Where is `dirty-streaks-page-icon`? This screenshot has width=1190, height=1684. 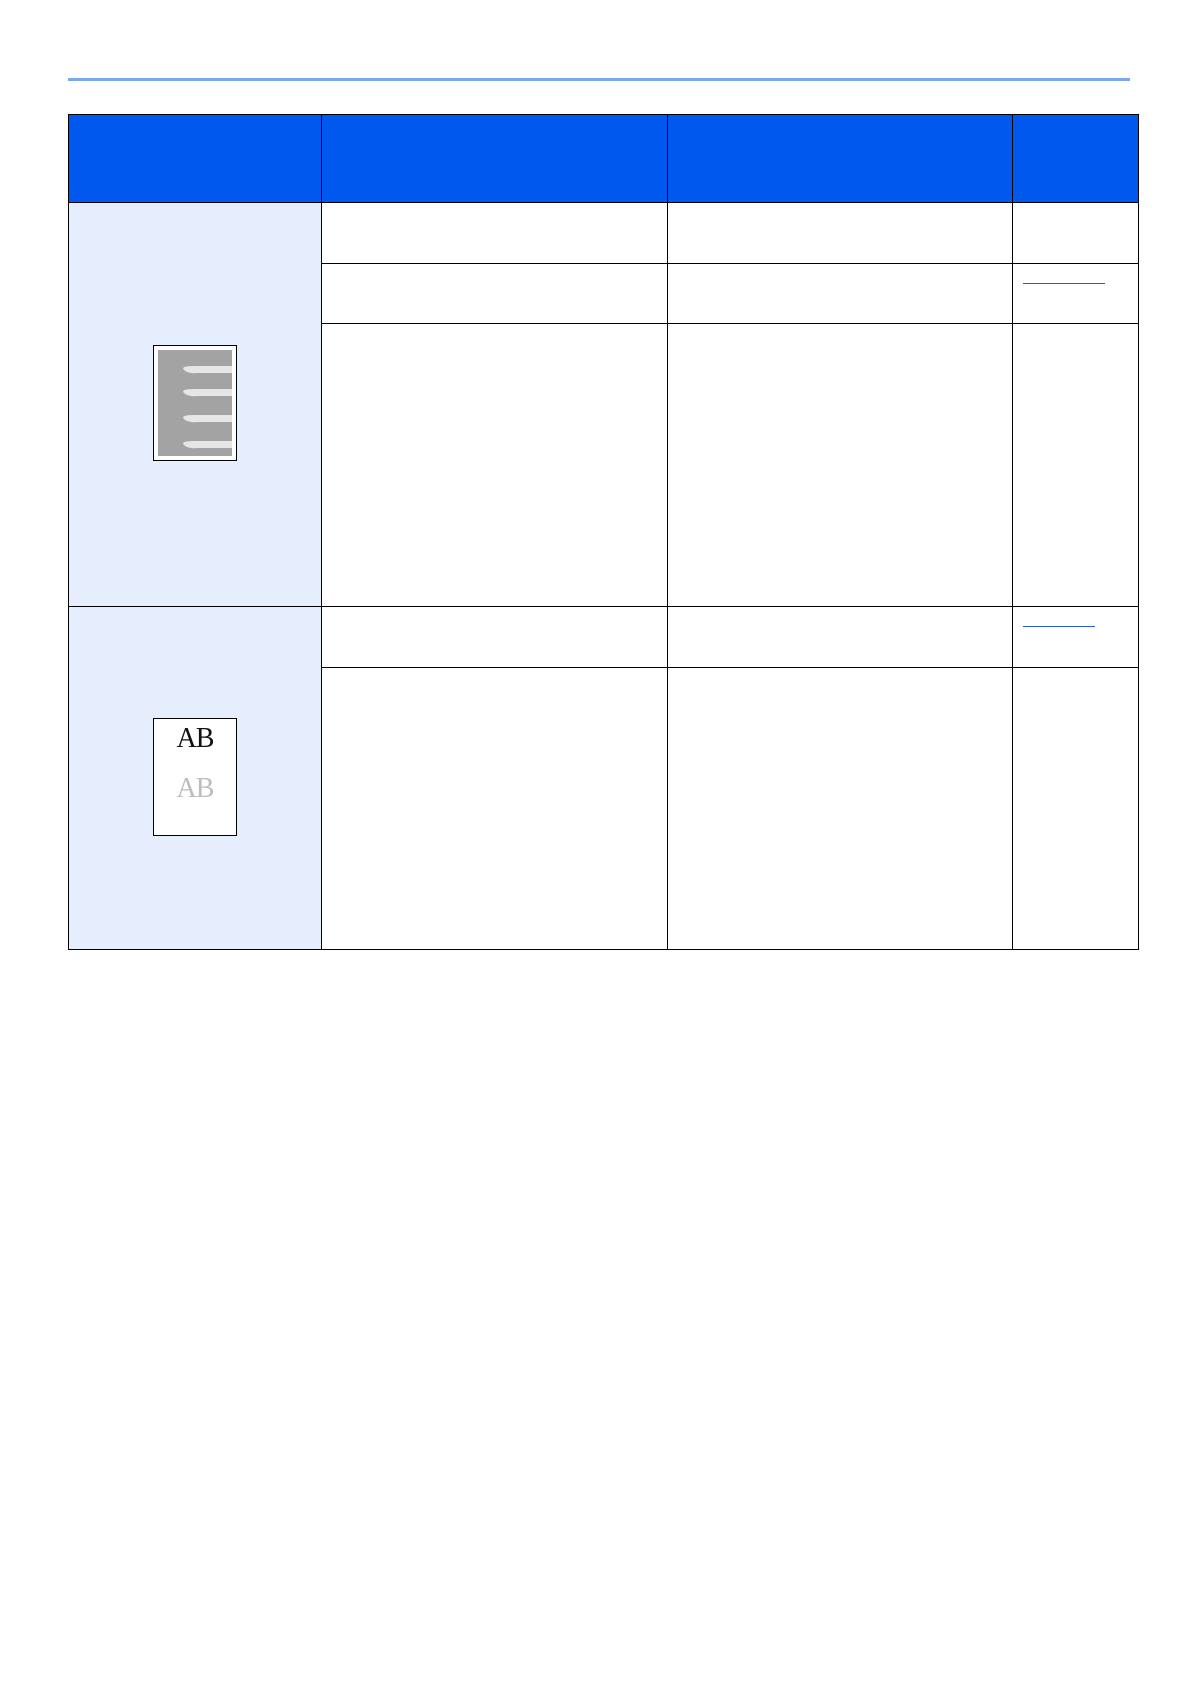 dirty-streaks-page-icon is located at coordinates (195, 403).